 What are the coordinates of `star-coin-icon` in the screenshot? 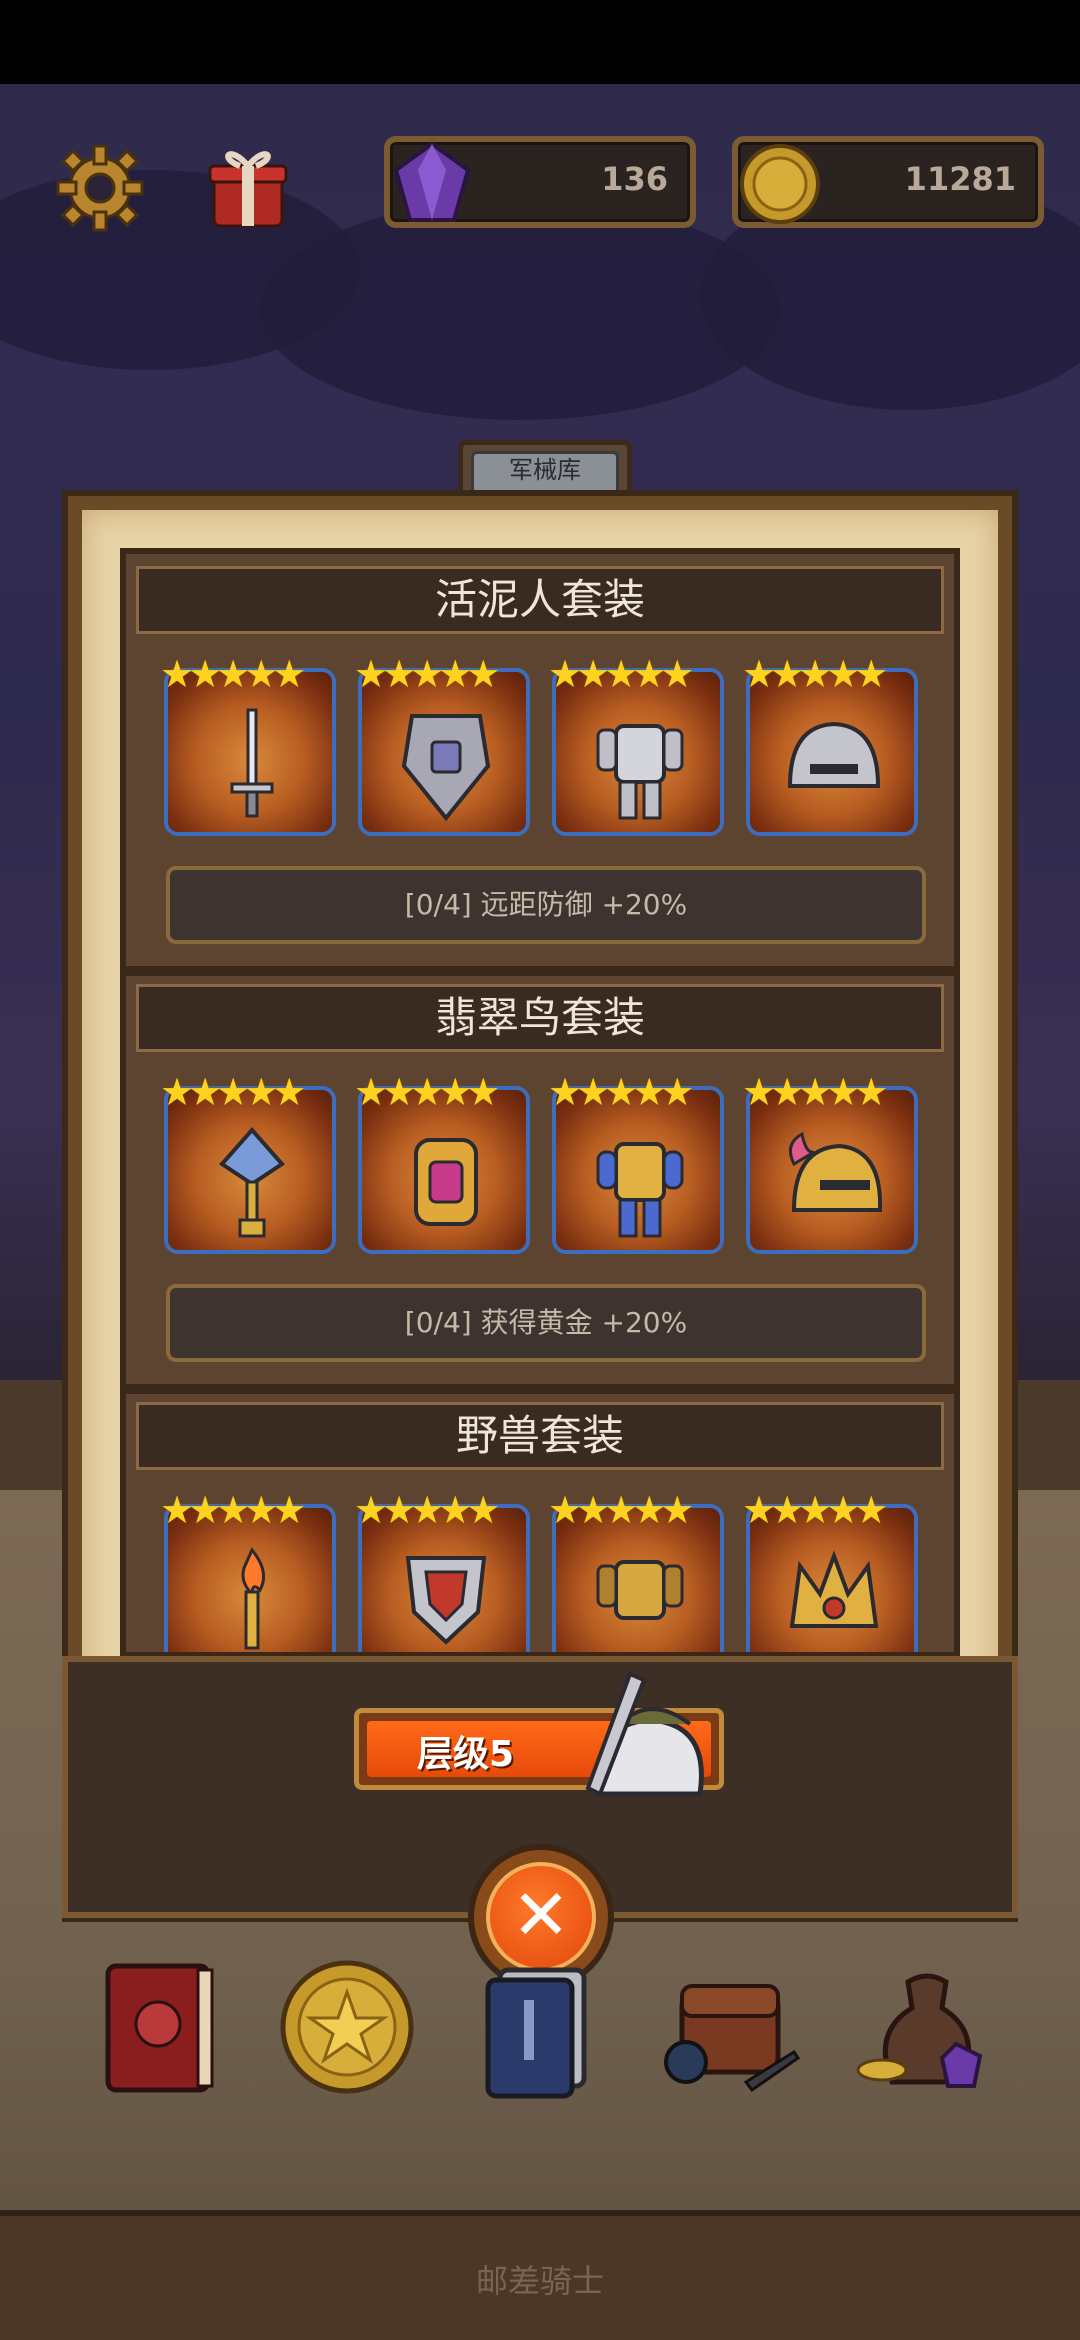 It's located at (347, 2027).